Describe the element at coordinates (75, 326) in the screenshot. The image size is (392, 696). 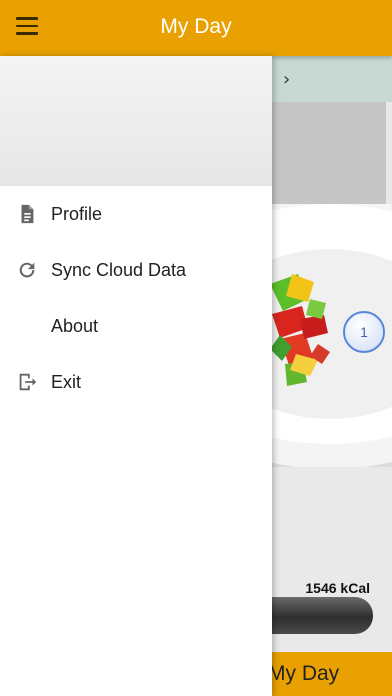
I see `drawer-item-label: About` at that location.